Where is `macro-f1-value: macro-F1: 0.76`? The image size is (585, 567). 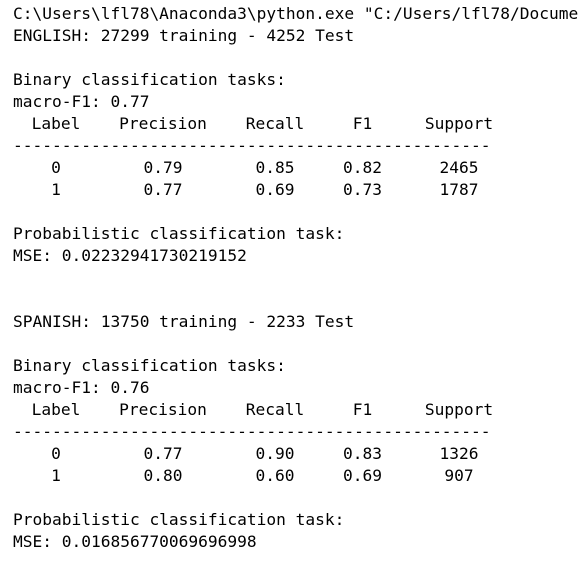
macro-f1-value: macro-F1: 0.76 is located at coordinates (81, 387).